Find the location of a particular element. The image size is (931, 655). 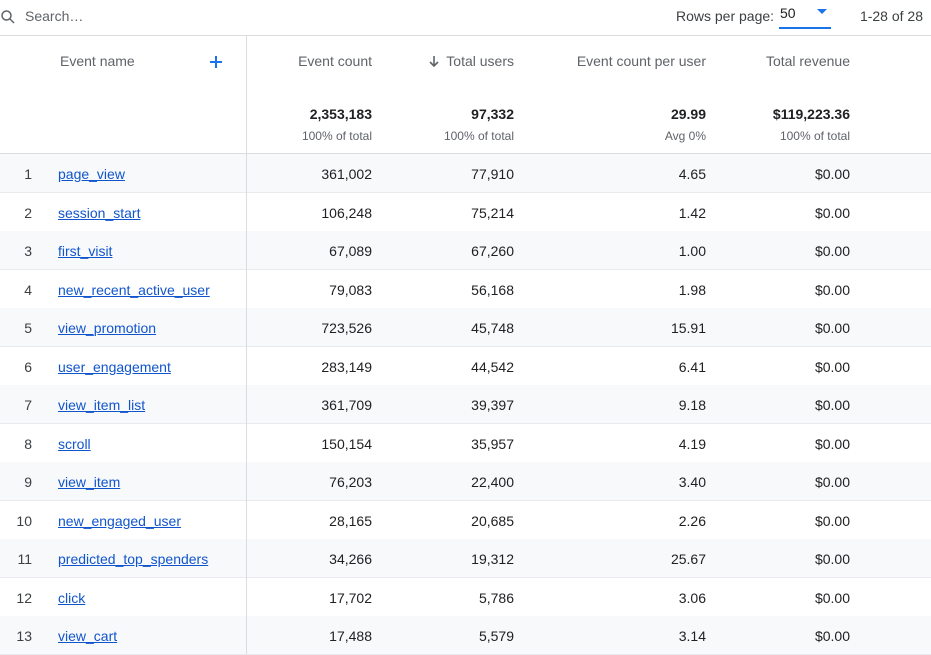

event-count-per-user-cell: 4.19 is located at coordinates (692, 443).